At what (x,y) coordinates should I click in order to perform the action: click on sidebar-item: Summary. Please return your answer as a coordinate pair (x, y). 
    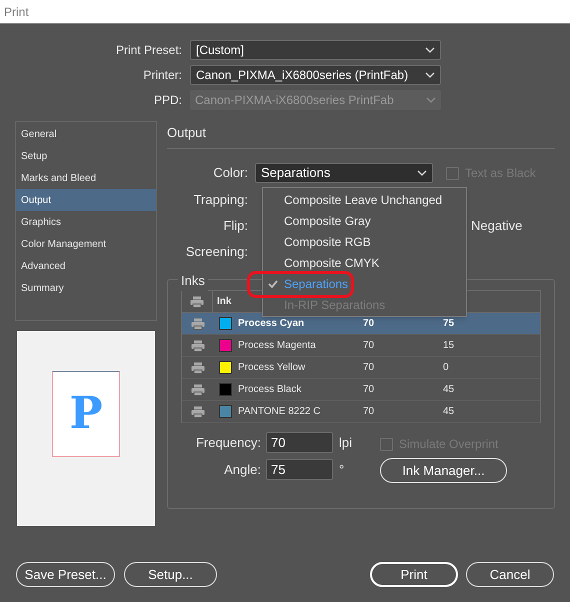
    Looking at the image, I should click on (86, 288).